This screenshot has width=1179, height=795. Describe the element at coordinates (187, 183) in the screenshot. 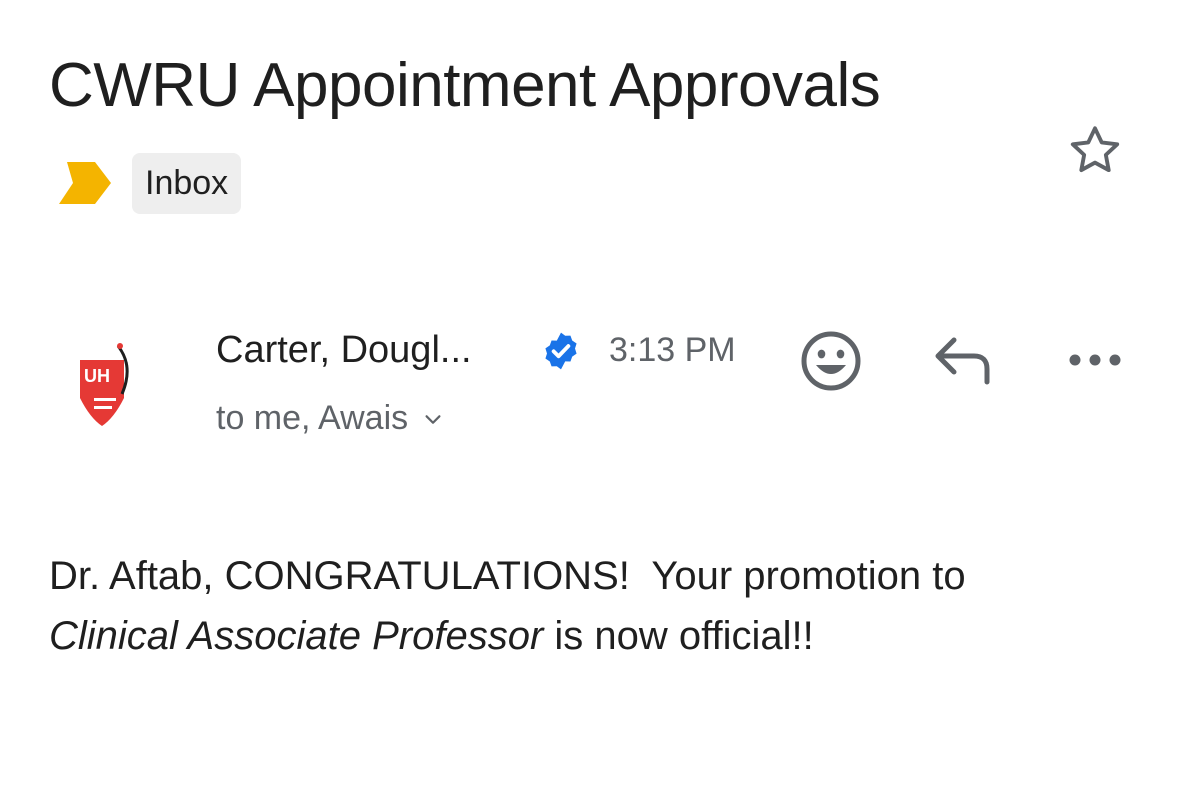

I see `inbox-label-chip: Inbox` at that location.